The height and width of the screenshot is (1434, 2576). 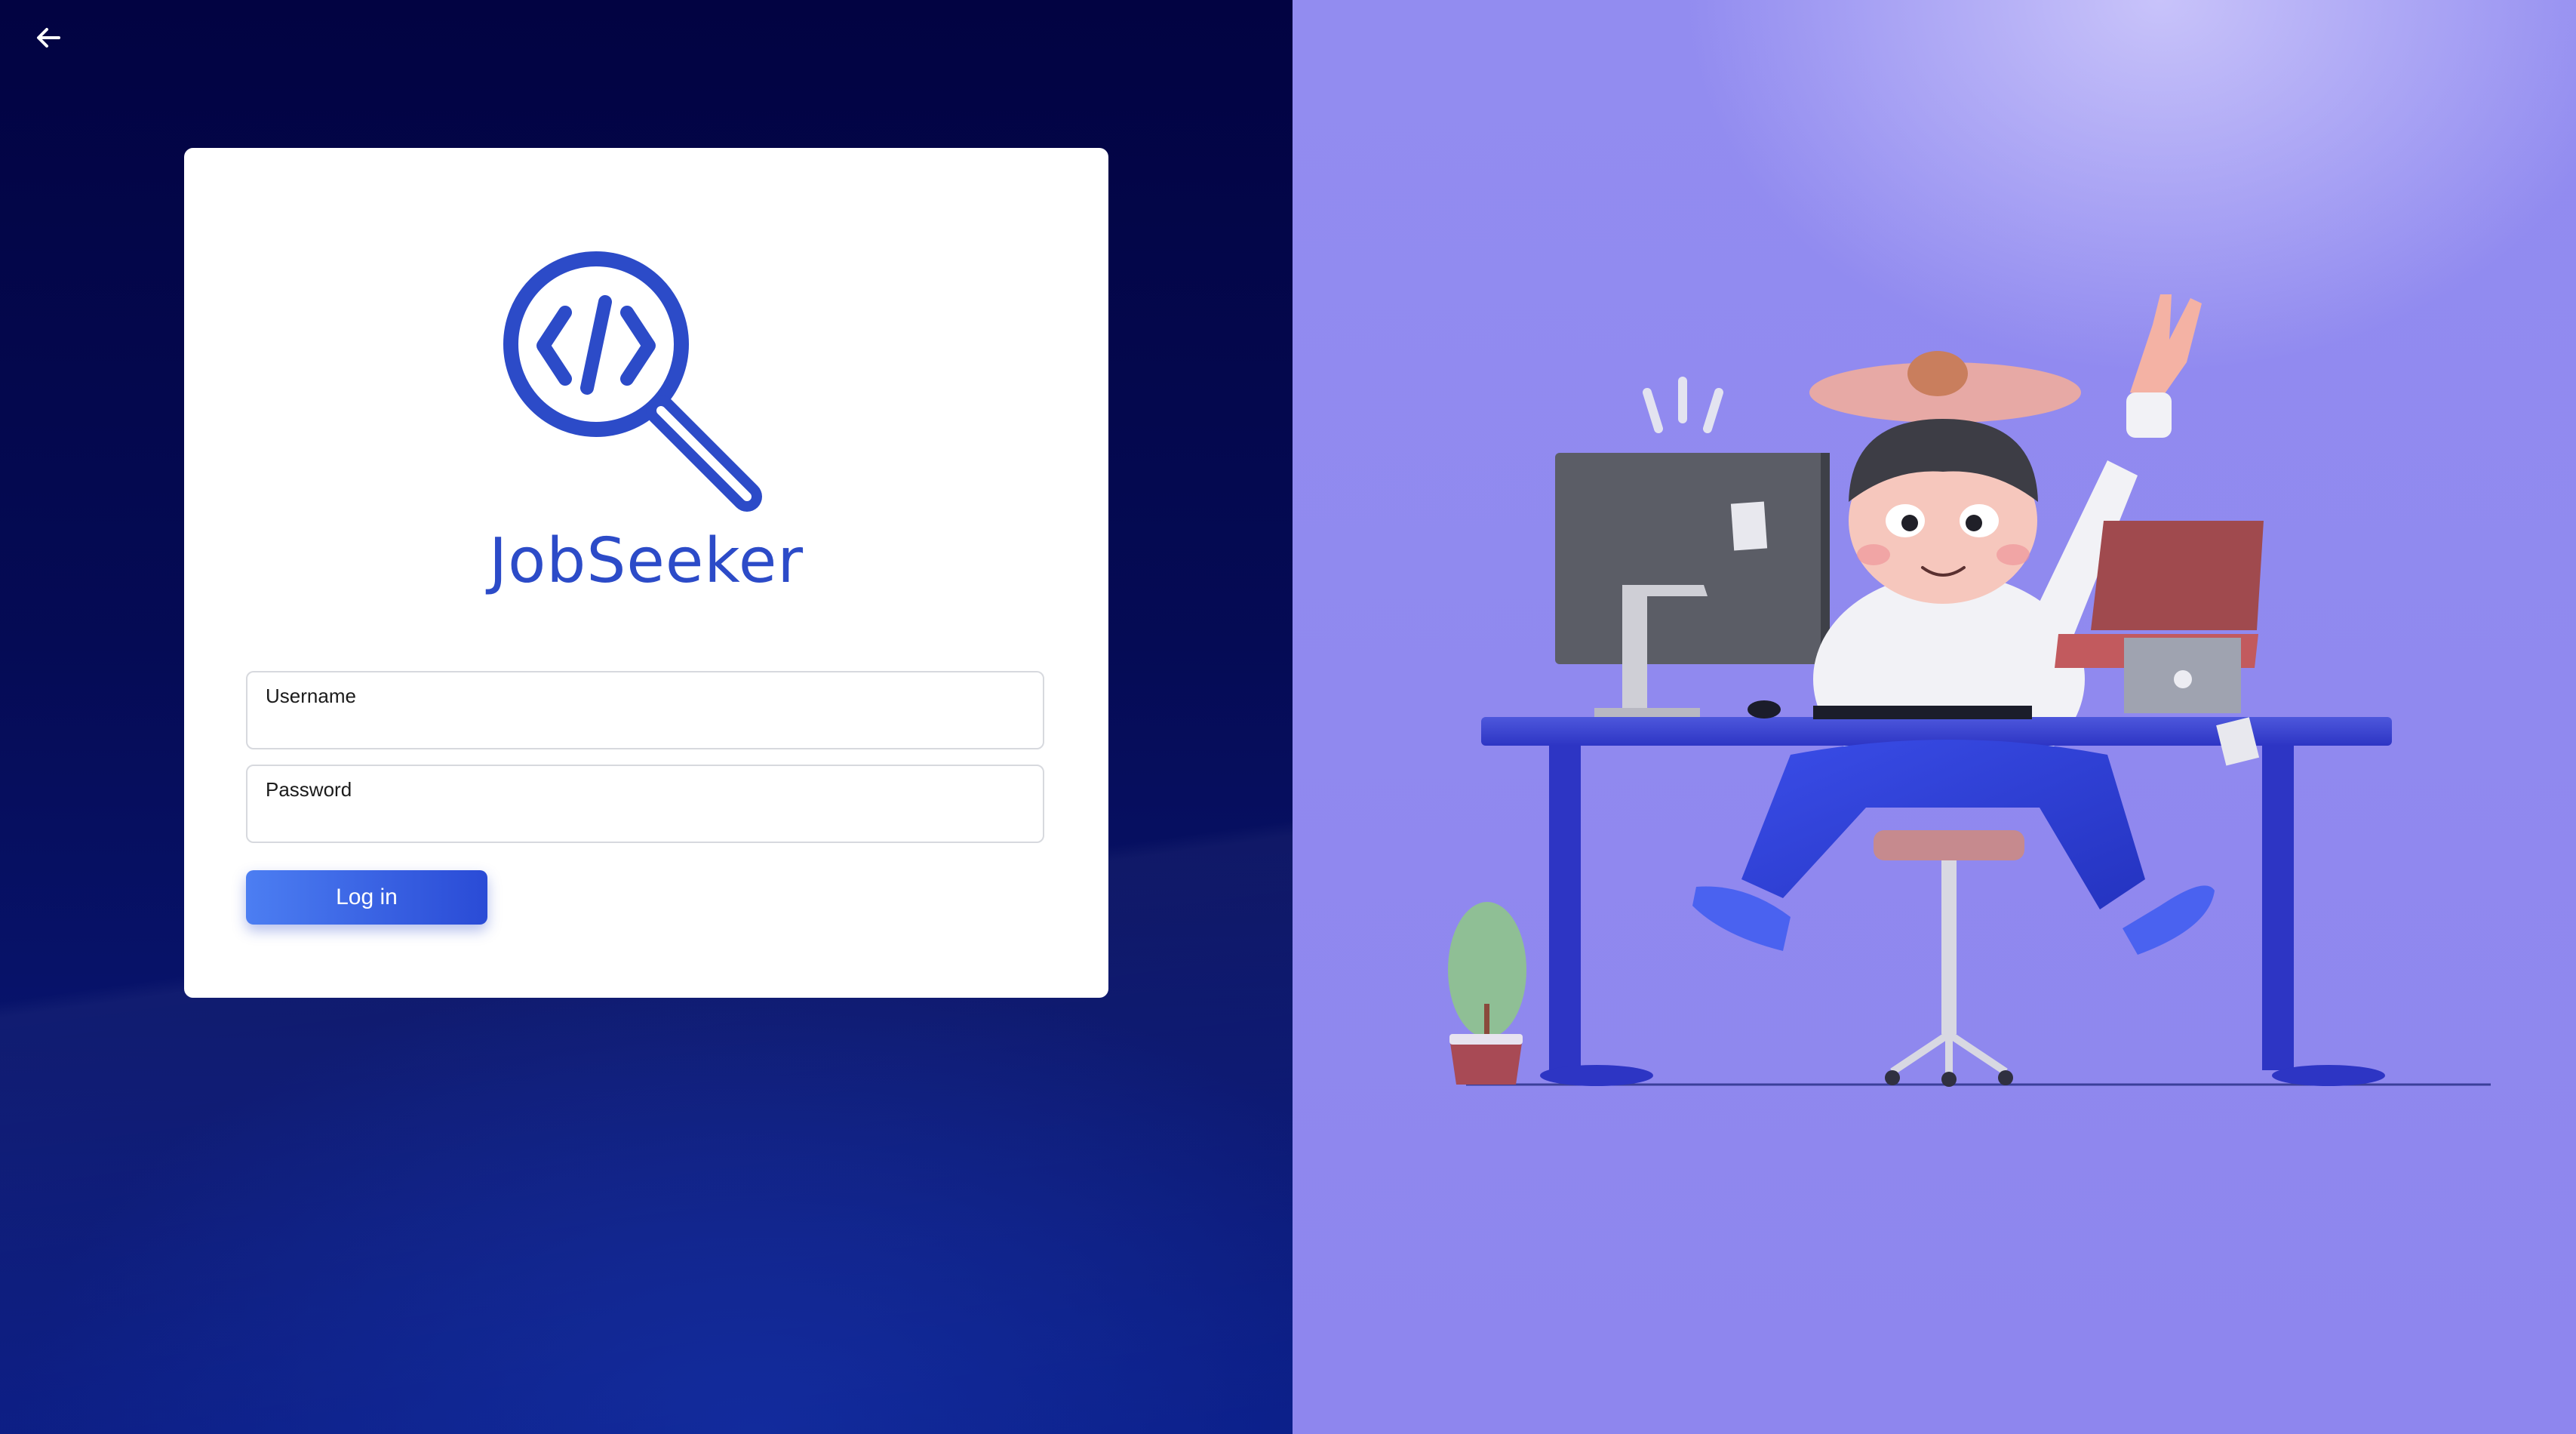 What do you see at coordinates (643, 818) in the screenshot?
I see `password-input` at bounding box center [643, 818].